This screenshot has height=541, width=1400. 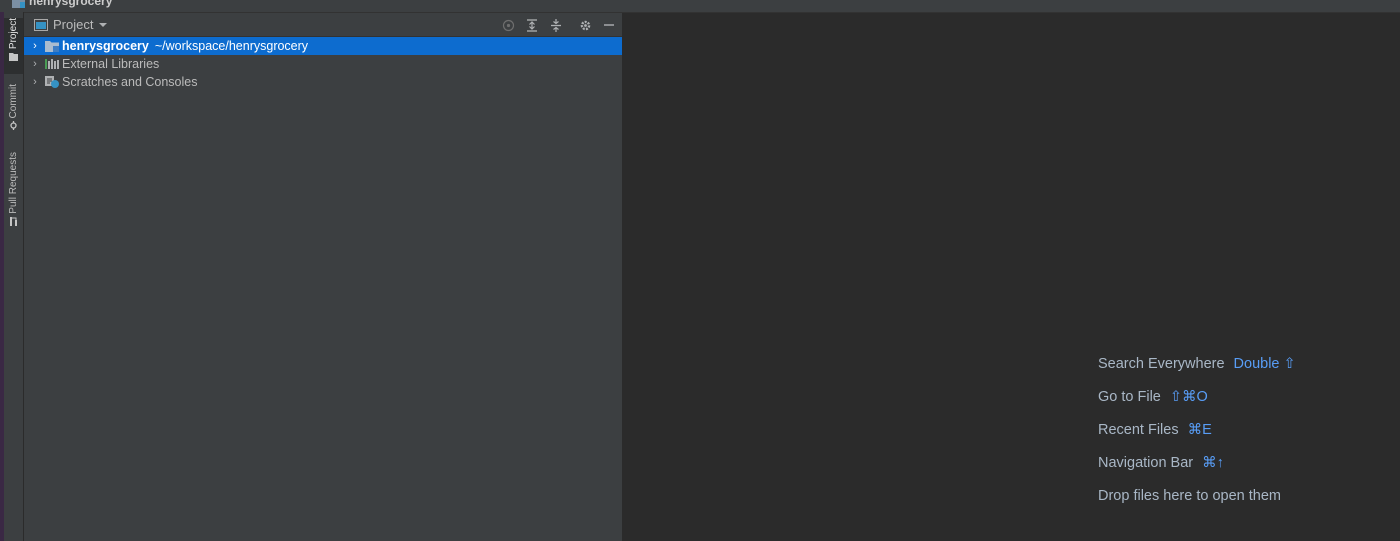 I want to click on breadcrumb-project: henrysgrocery, so click(x=70, y=4).